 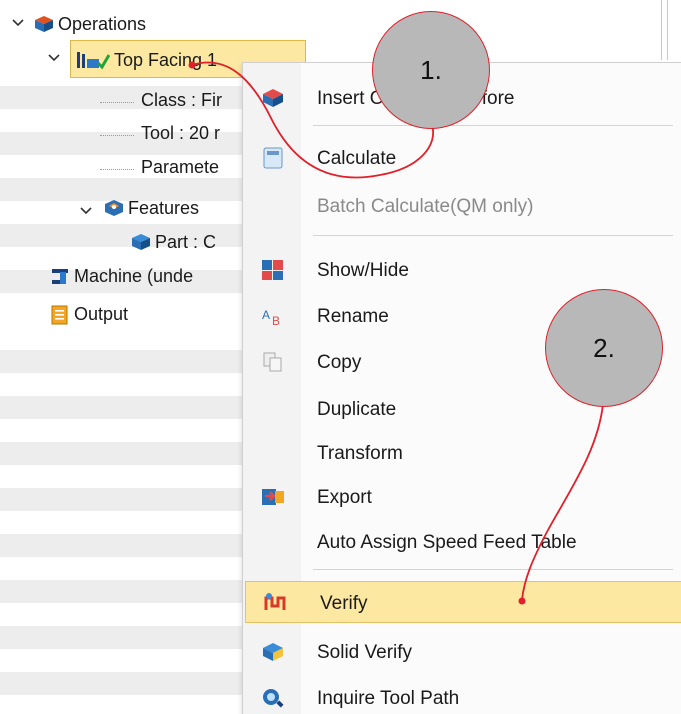 What do you see at coordinates (388, 698) in the screenshot?
I see `menu-item-label: Inquire Tool Path` at bounding box center [388, 698].